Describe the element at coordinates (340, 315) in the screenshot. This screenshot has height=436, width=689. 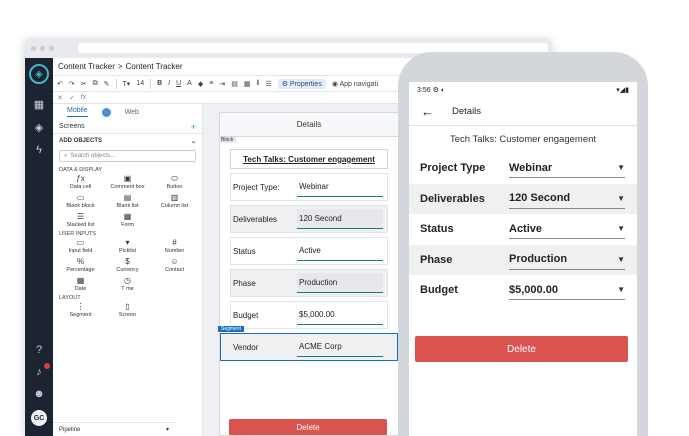
I see `field-value: $5,000.00` at that location.